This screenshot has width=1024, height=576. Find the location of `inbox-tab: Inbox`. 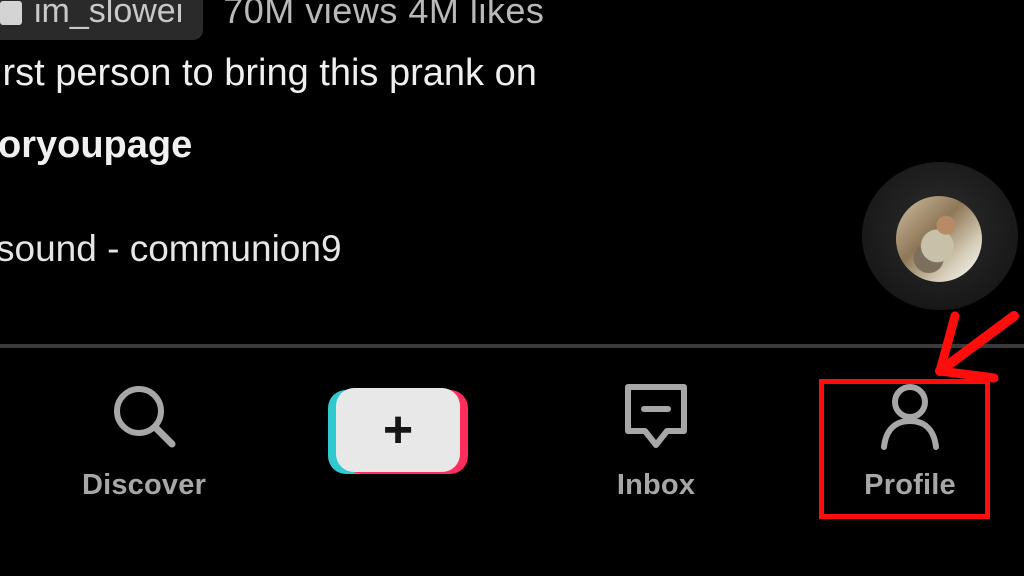

inbox-tab: Inbox is located at coordinates (656, 440).